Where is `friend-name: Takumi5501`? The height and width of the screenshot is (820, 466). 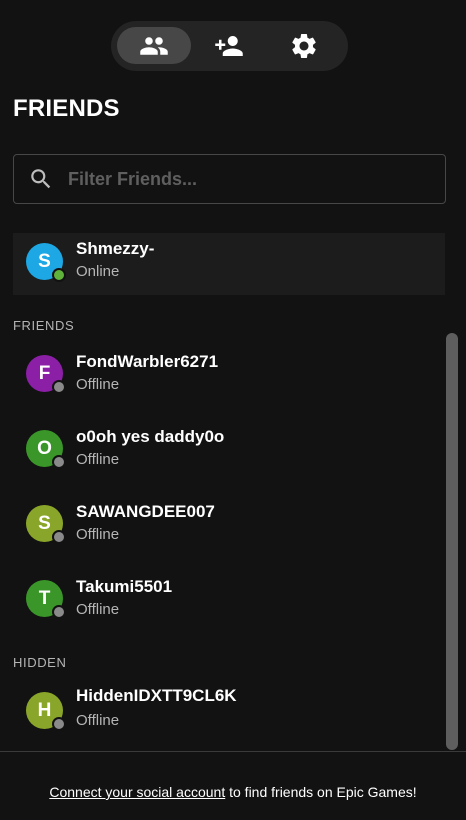
friend-name: Takumi5501 is located at coordinates (124, 586).